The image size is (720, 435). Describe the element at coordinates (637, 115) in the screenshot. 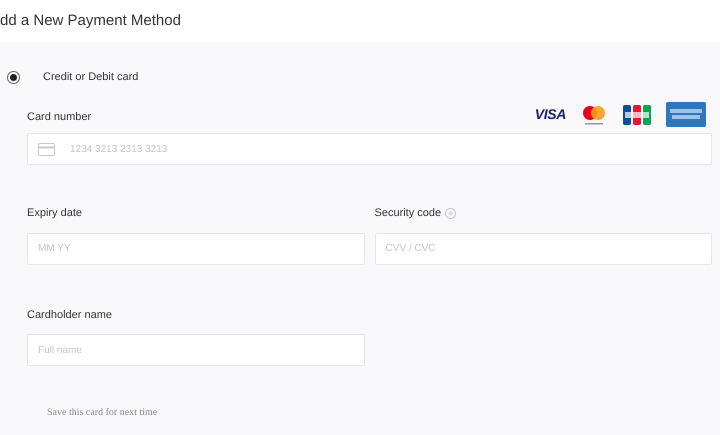

I see `jcb-logo` at that location.